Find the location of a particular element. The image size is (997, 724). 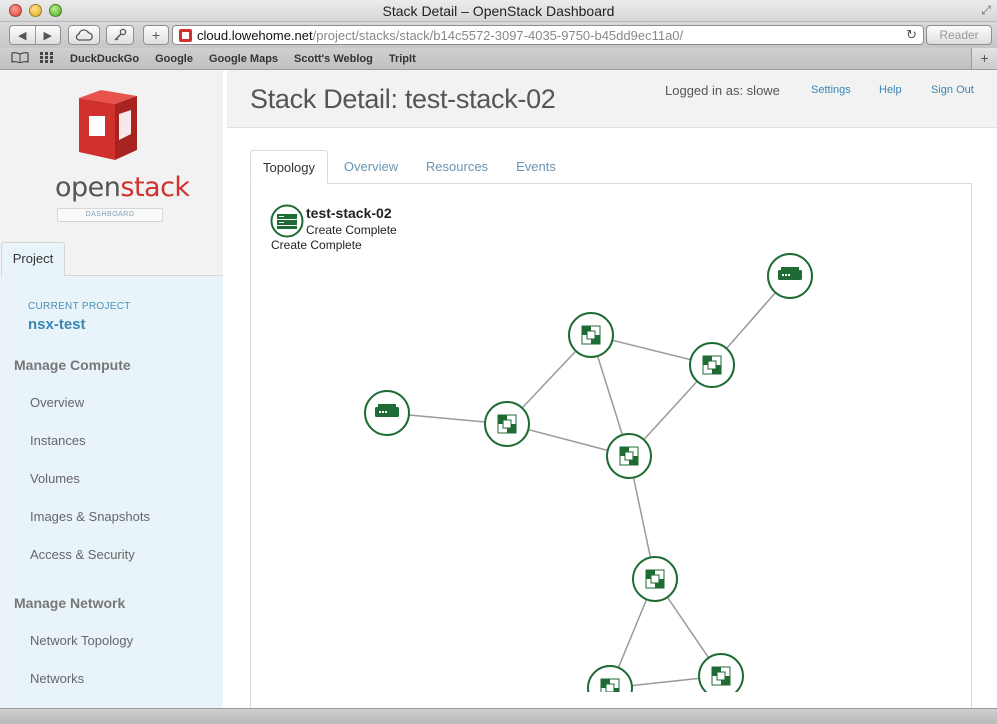

bookmark-google: Google is located at coordinates (174, 59).